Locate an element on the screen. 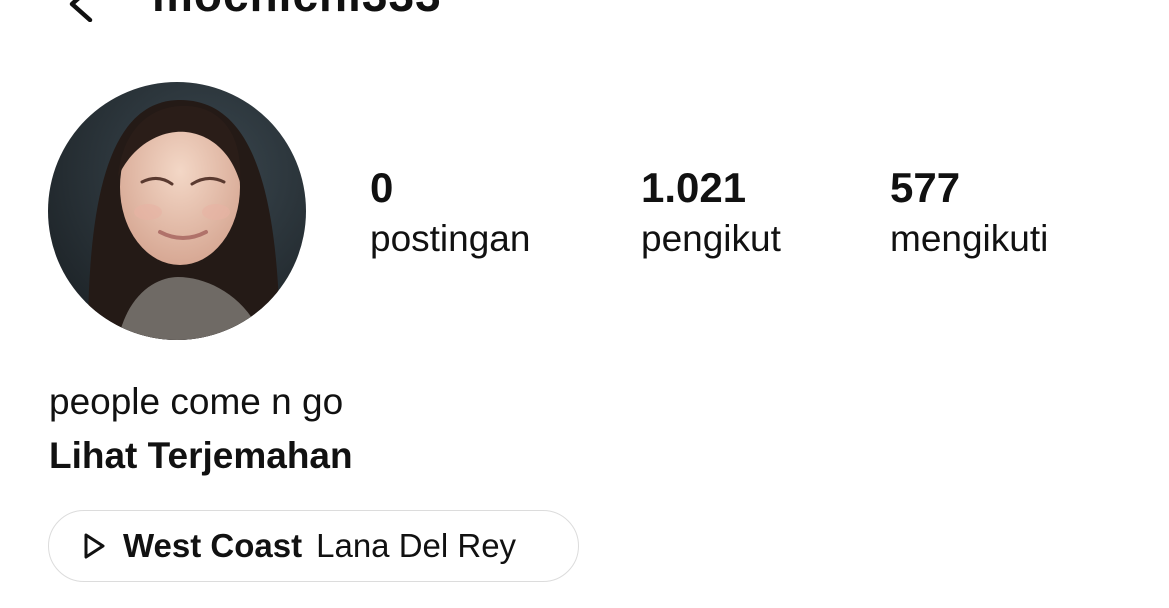 The height and width of the screenshot is (608, 1169). followers-stat: 1.021 pengikut is located at coordinates (711, 213).